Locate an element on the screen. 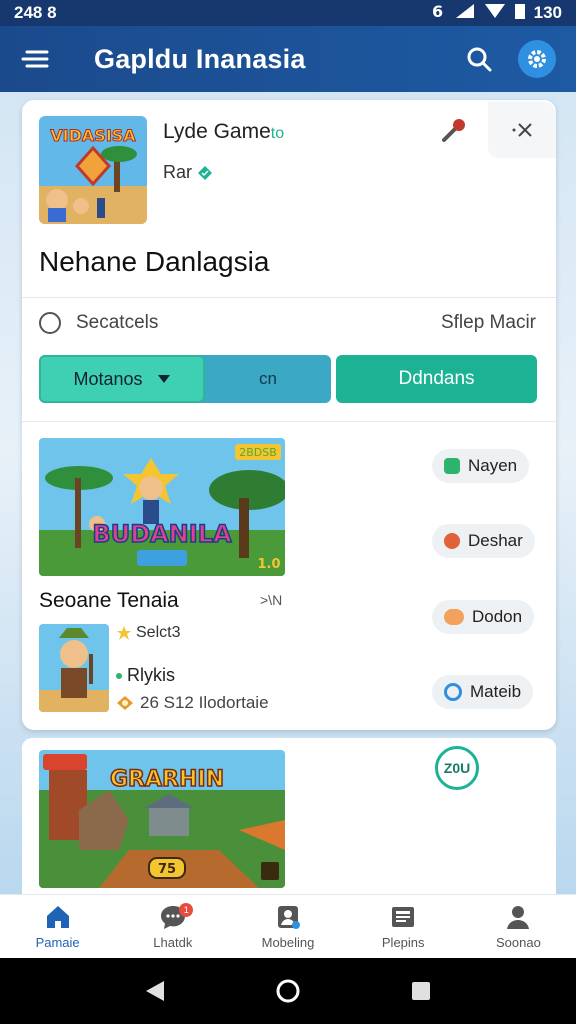 This screenshot has width=576, height=1024. chip-3: Mateib is located at coordinates (483, 692).